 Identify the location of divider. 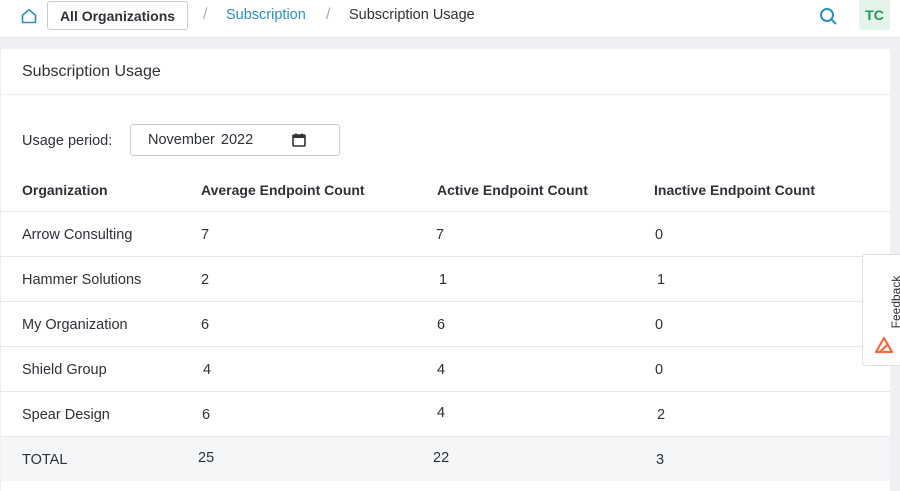
(445, 94).